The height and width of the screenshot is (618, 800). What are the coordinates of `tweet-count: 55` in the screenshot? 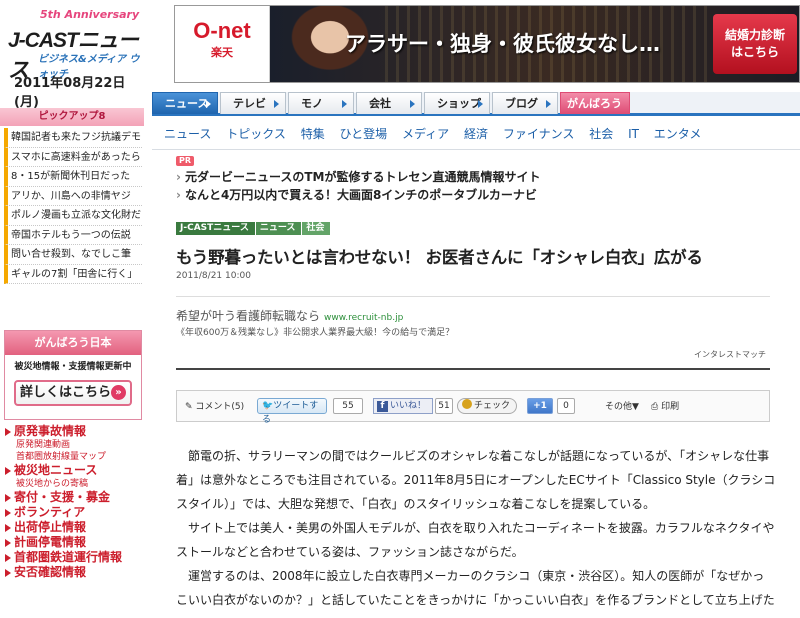 It's located at (348, 406).